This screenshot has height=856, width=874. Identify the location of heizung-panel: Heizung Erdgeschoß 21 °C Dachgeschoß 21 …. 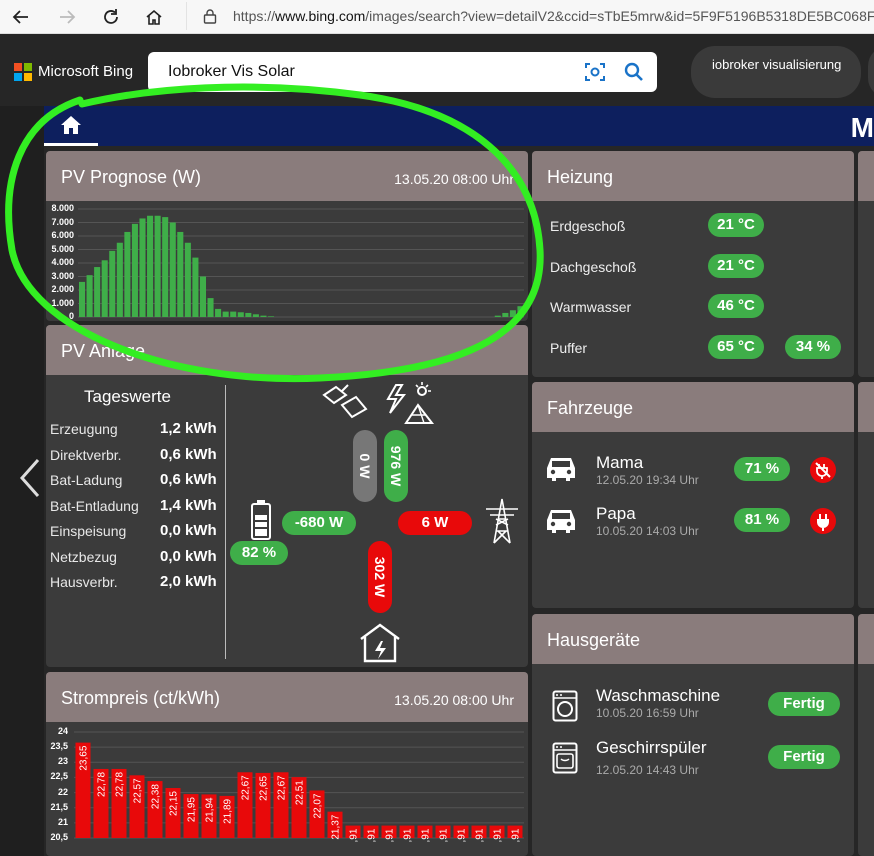
(693, 264).